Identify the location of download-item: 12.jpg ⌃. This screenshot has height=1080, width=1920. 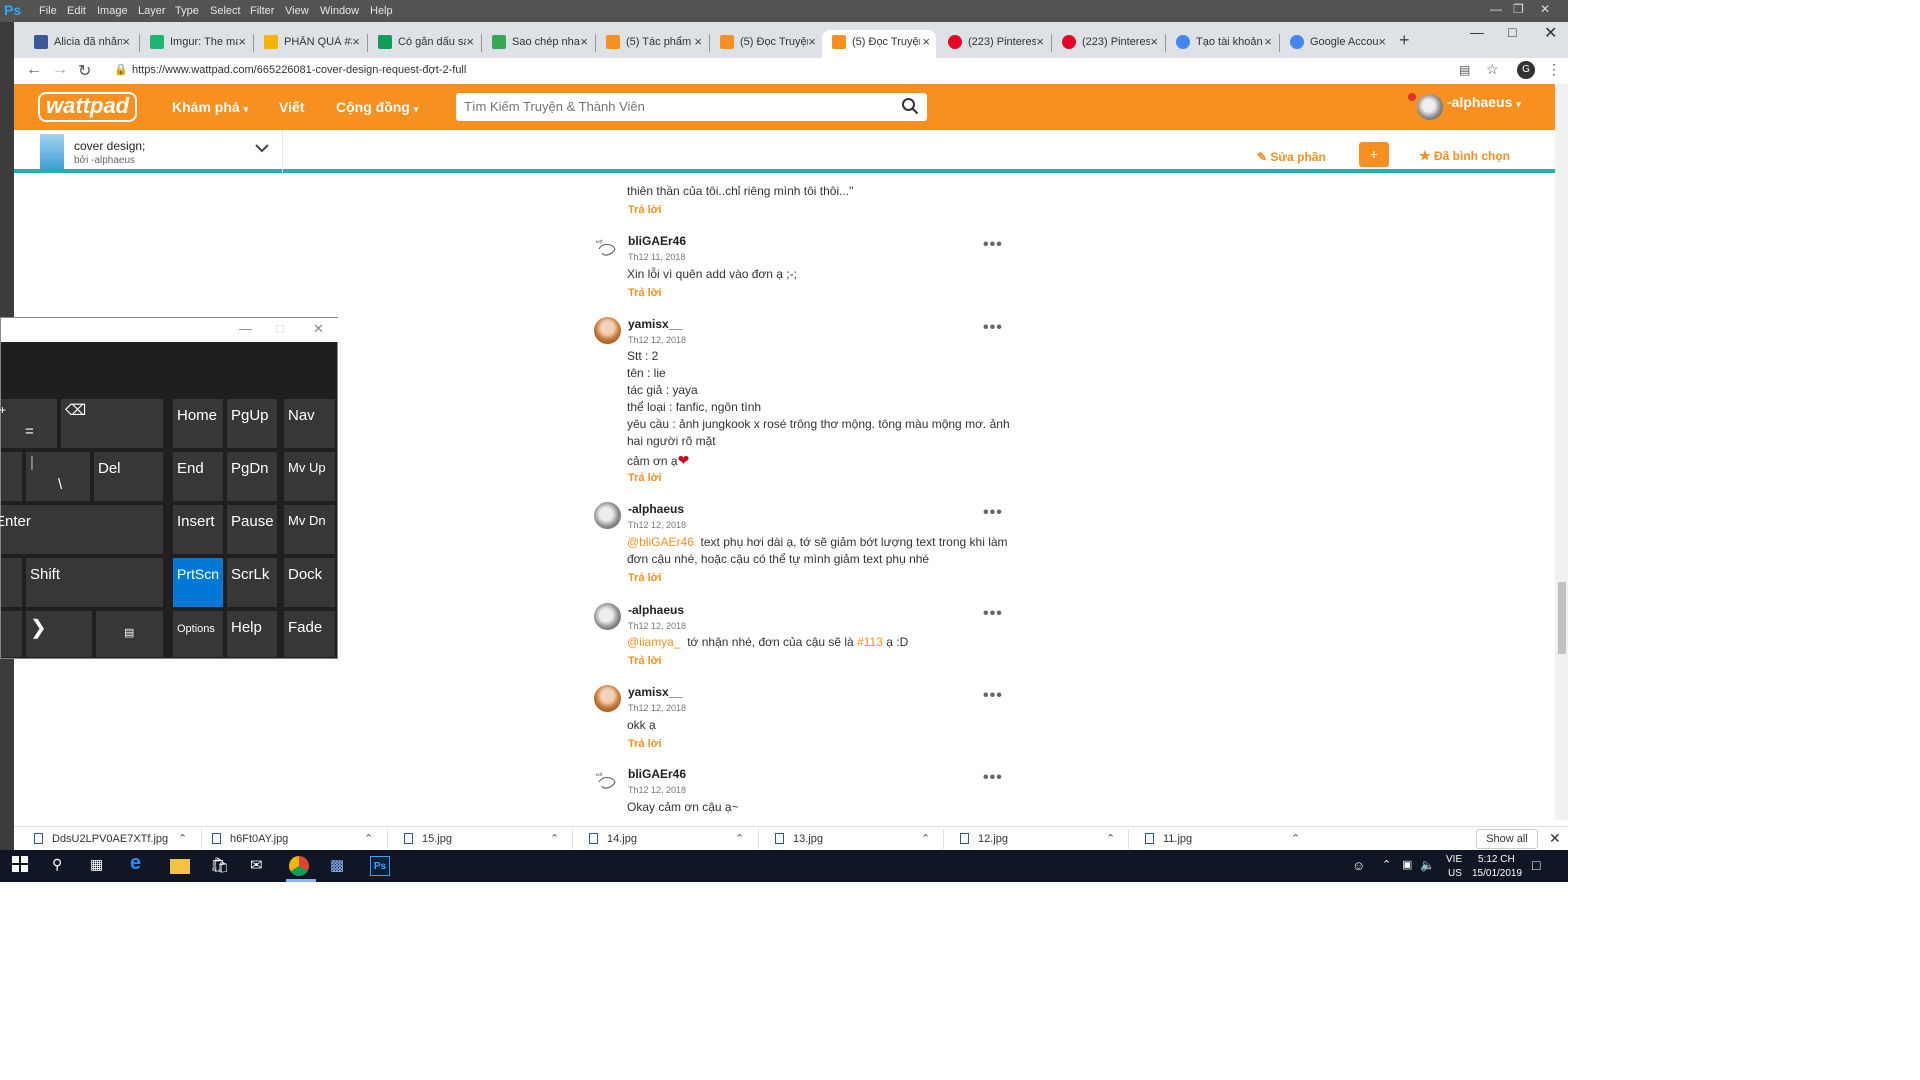
(1037, 839).